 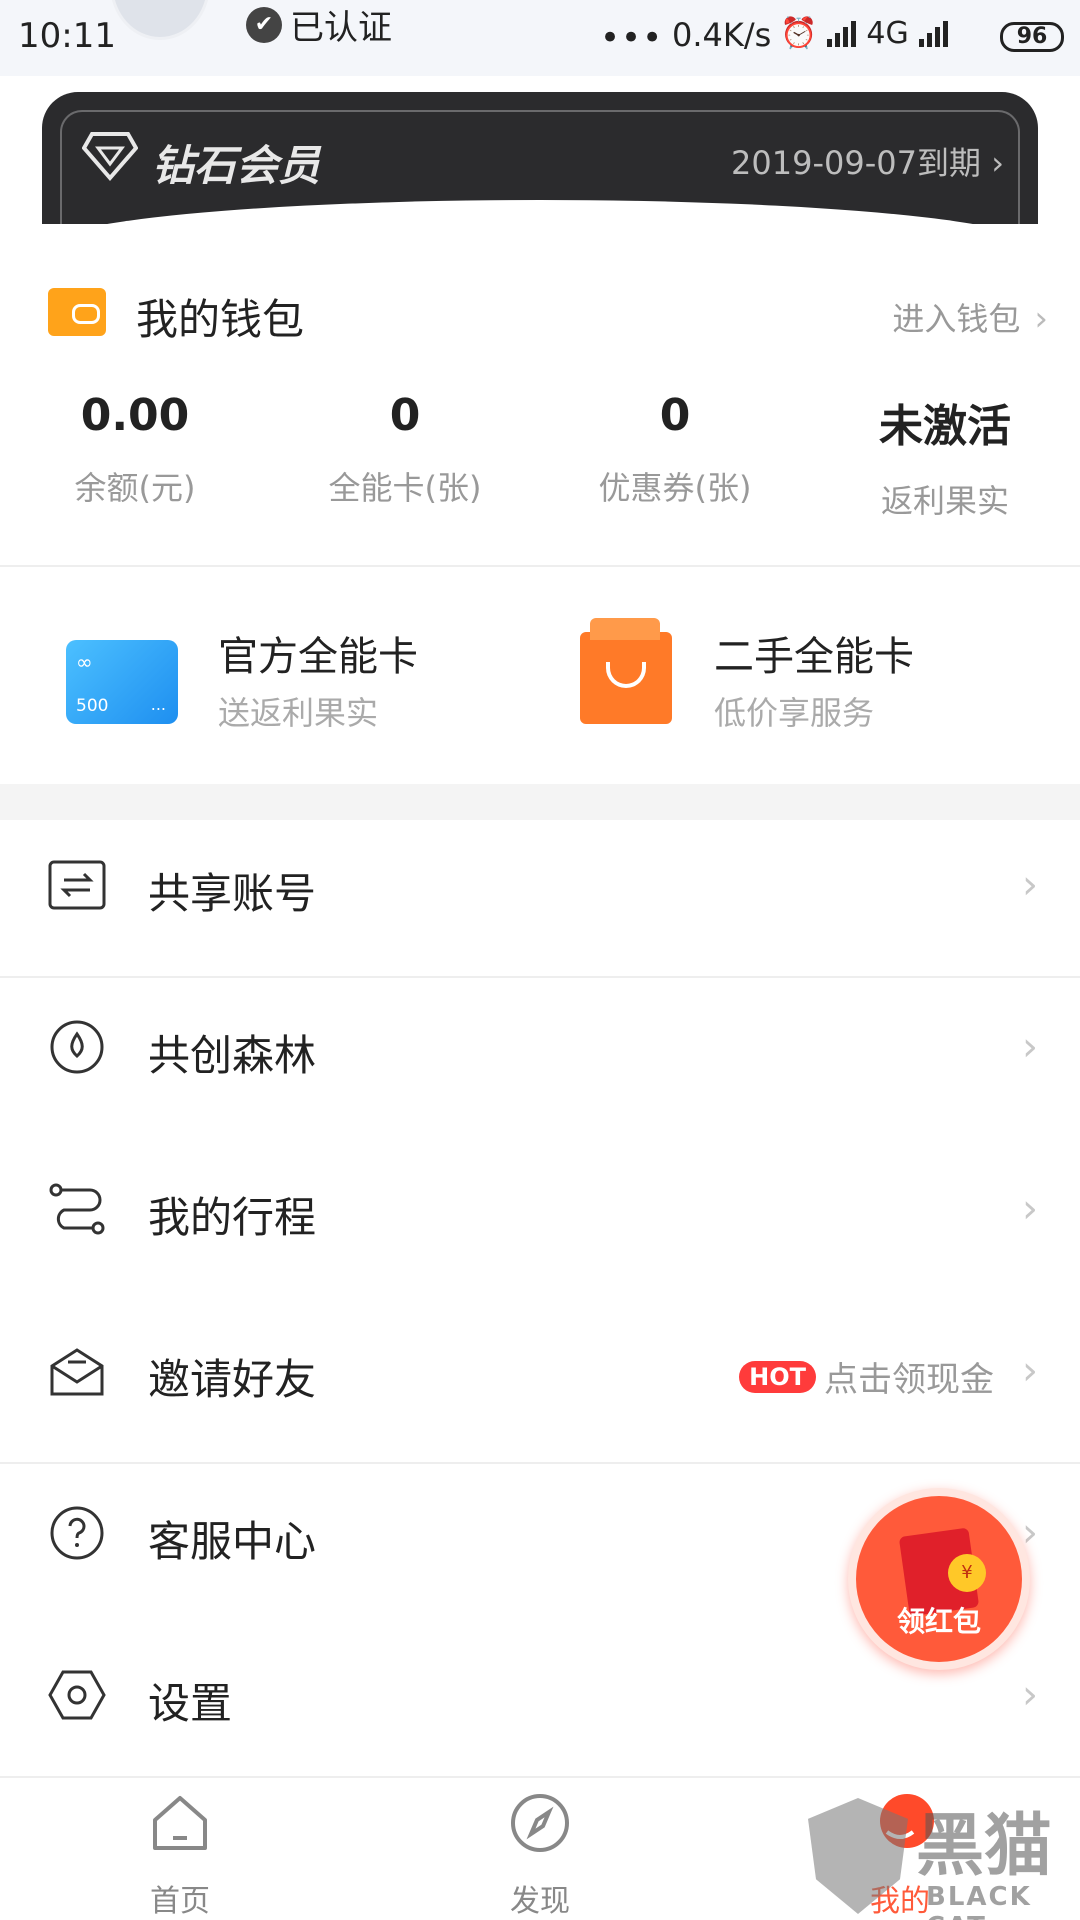 I want to click on status-bar: 10:11 ✔ 已认证 ••• 0.4K/s ⏰ 4G 96, so click(x=540, y=38).